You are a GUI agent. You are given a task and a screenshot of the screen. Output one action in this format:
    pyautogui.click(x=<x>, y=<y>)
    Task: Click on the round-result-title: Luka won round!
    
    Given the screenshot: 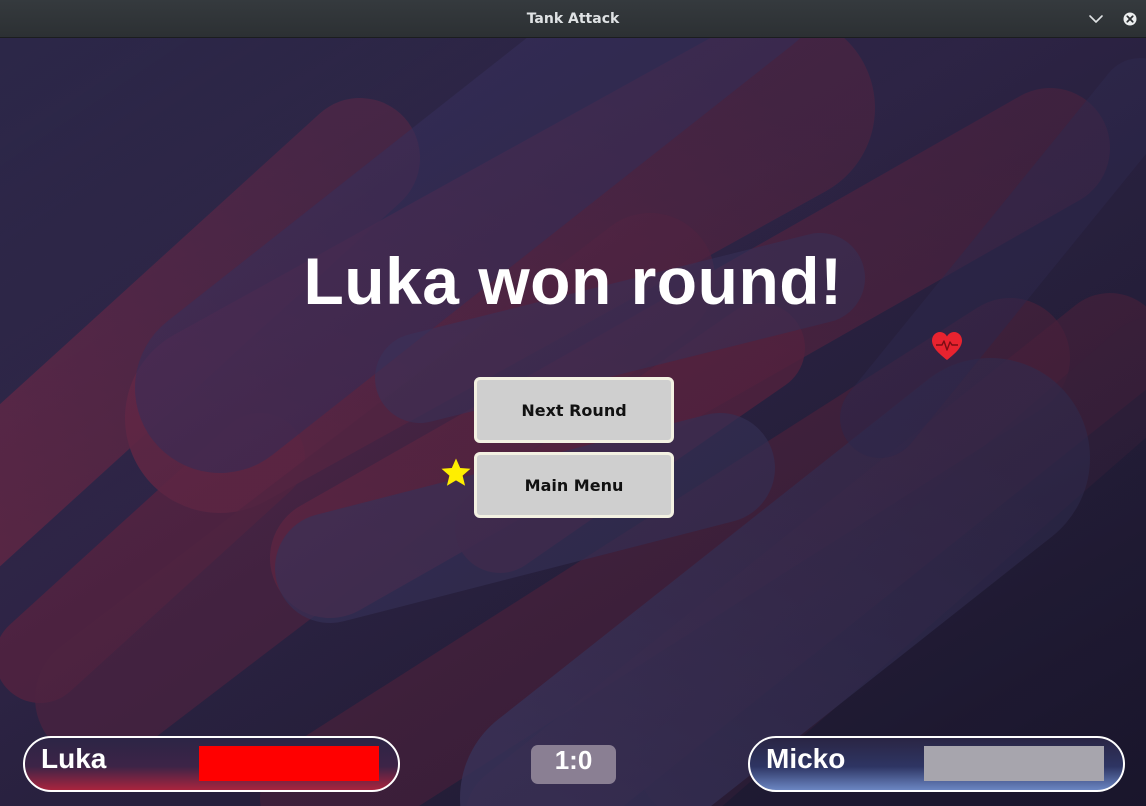 What is the action you would take?
    pyautogui.click(x=573, y=281)
    